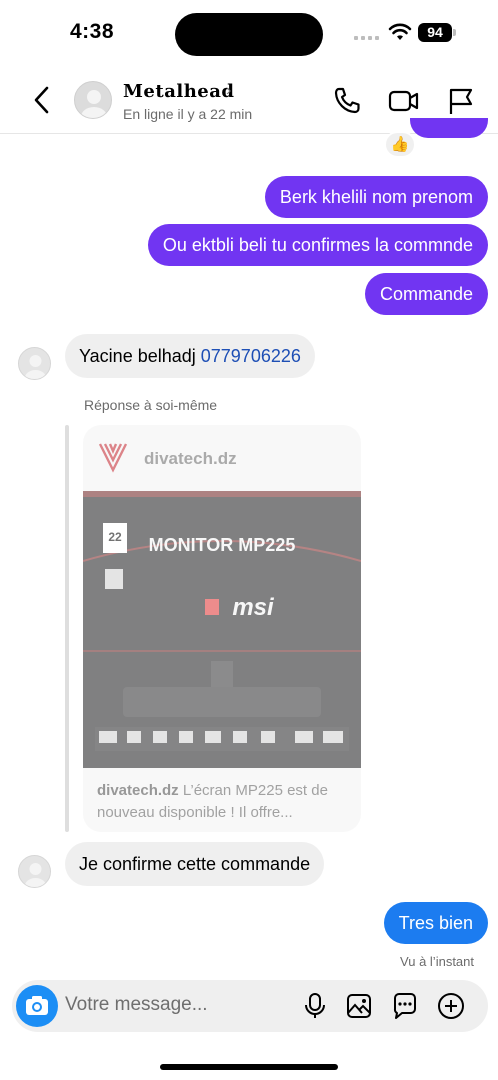 This screenshot has width=498, height=1080. I want to click on microphone-icon, so click(315, 1006).